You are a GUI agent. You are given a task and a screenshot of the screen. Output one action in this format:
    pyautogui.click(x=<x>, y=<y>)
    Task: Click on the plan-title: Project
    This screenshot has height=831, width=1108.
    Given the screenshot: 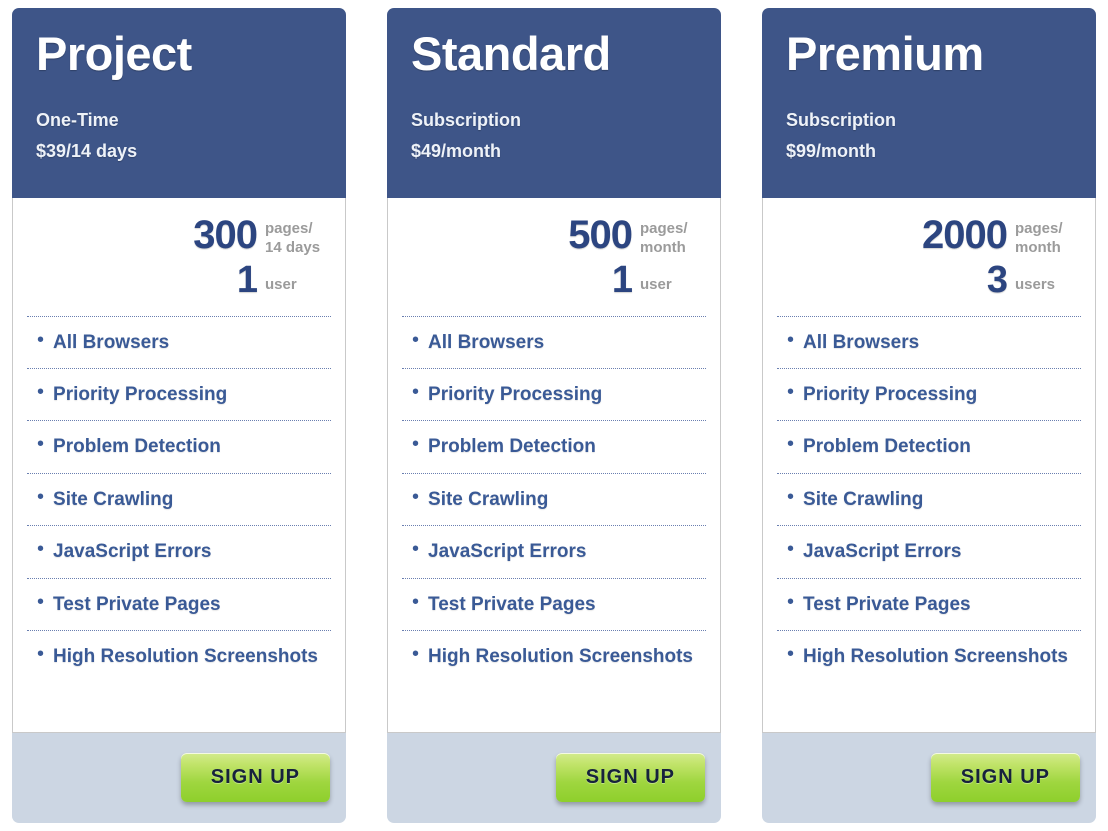 What is the action you would take?
    pyautogui.click(x=114, y=53)
    